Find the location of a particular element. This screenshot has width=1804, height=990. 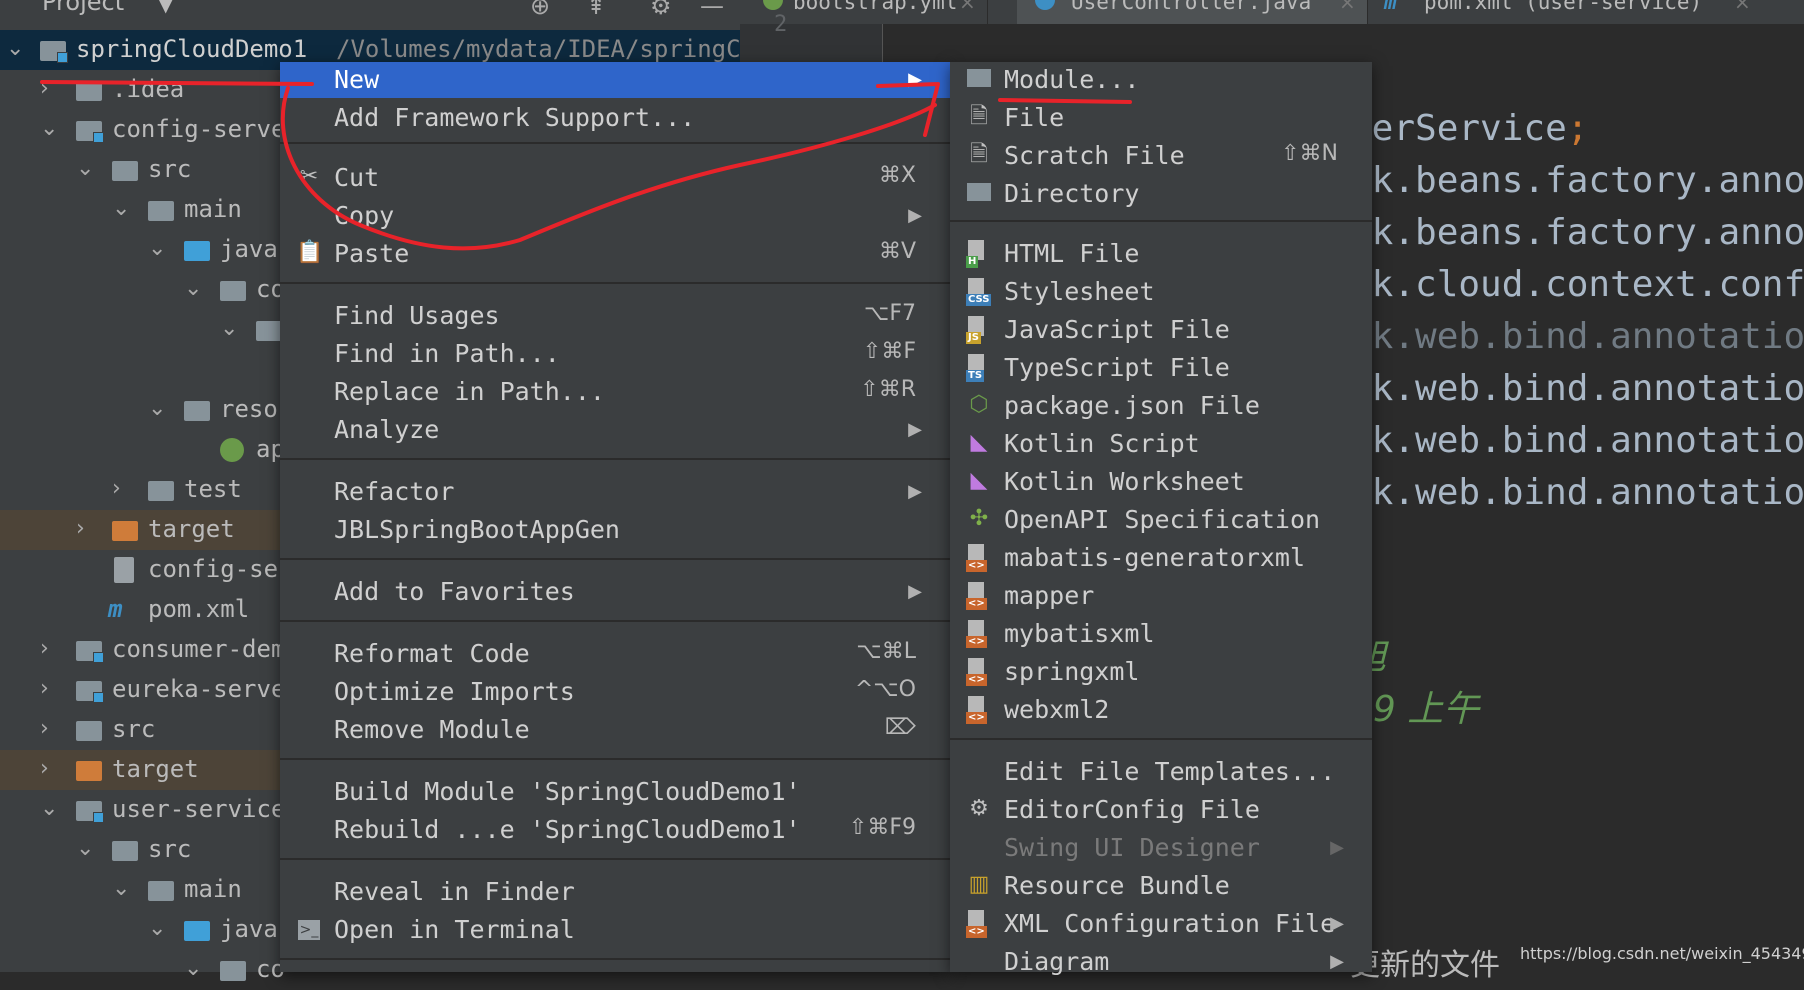

excluded-folder-icon is located at coordinates (125, 531).